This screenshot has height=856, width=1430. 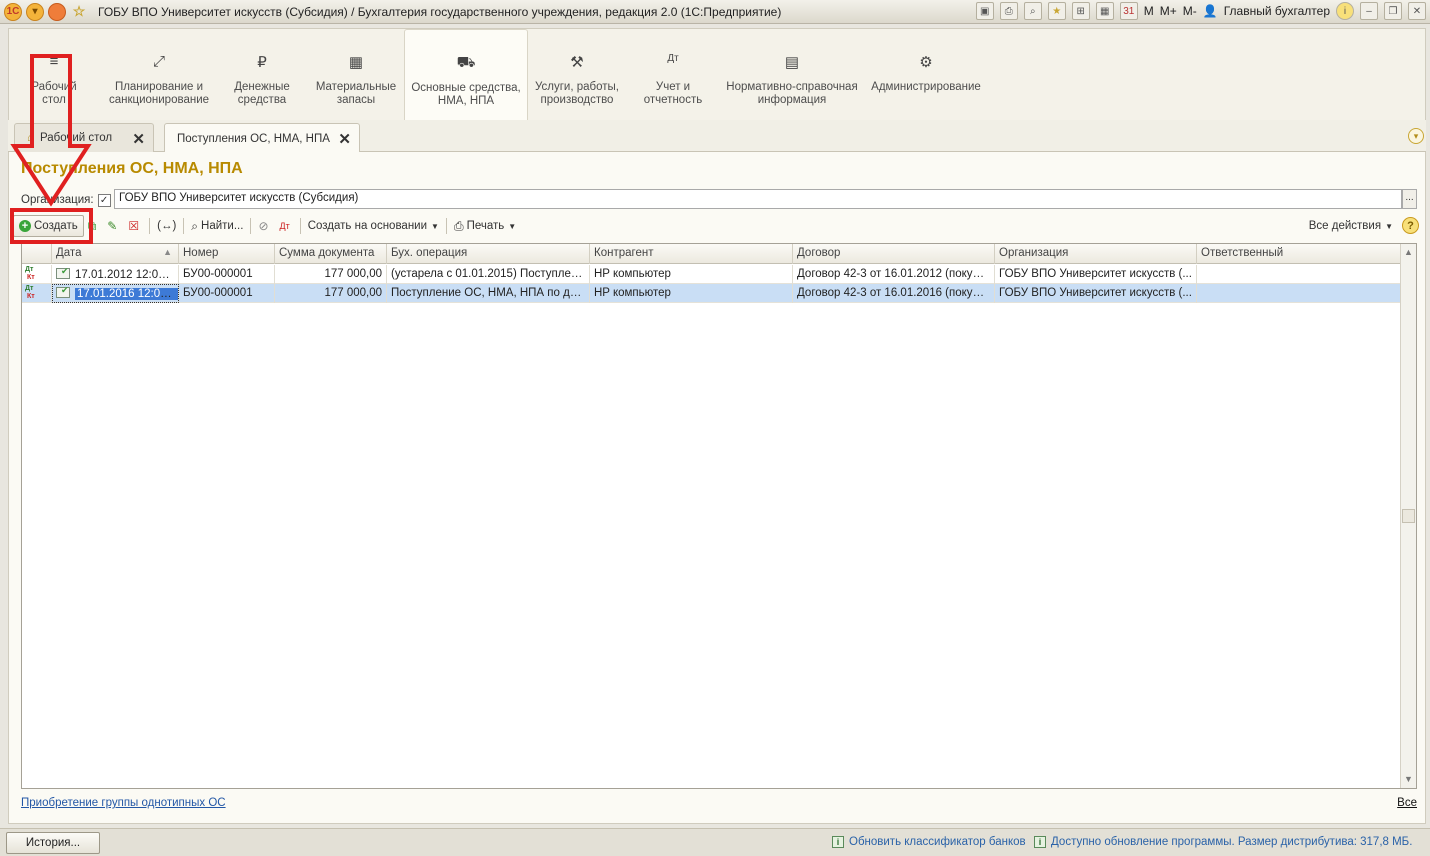 What do you see at coordinates (262, 62) in the screenshot?
I see `ruble-icon: ₽` at bounding box center [262, 62].